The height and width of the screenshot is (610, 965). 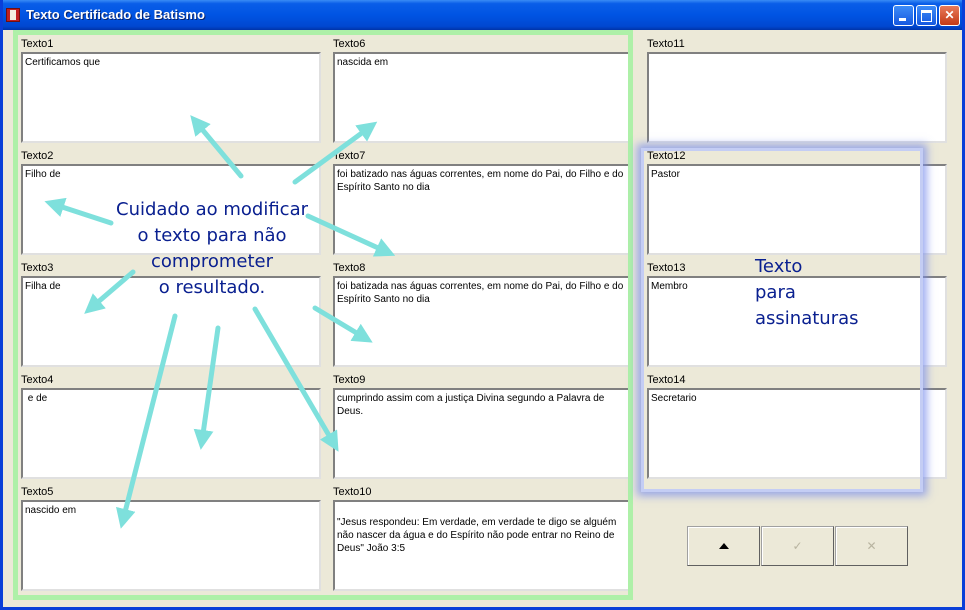 I want to click on close-icon: ✕, so click(x=949, y=15).